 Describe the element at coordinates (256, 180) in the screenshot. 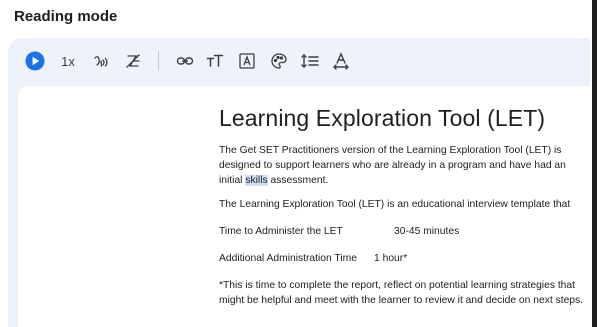

I see `selected-word: skills` at that location.